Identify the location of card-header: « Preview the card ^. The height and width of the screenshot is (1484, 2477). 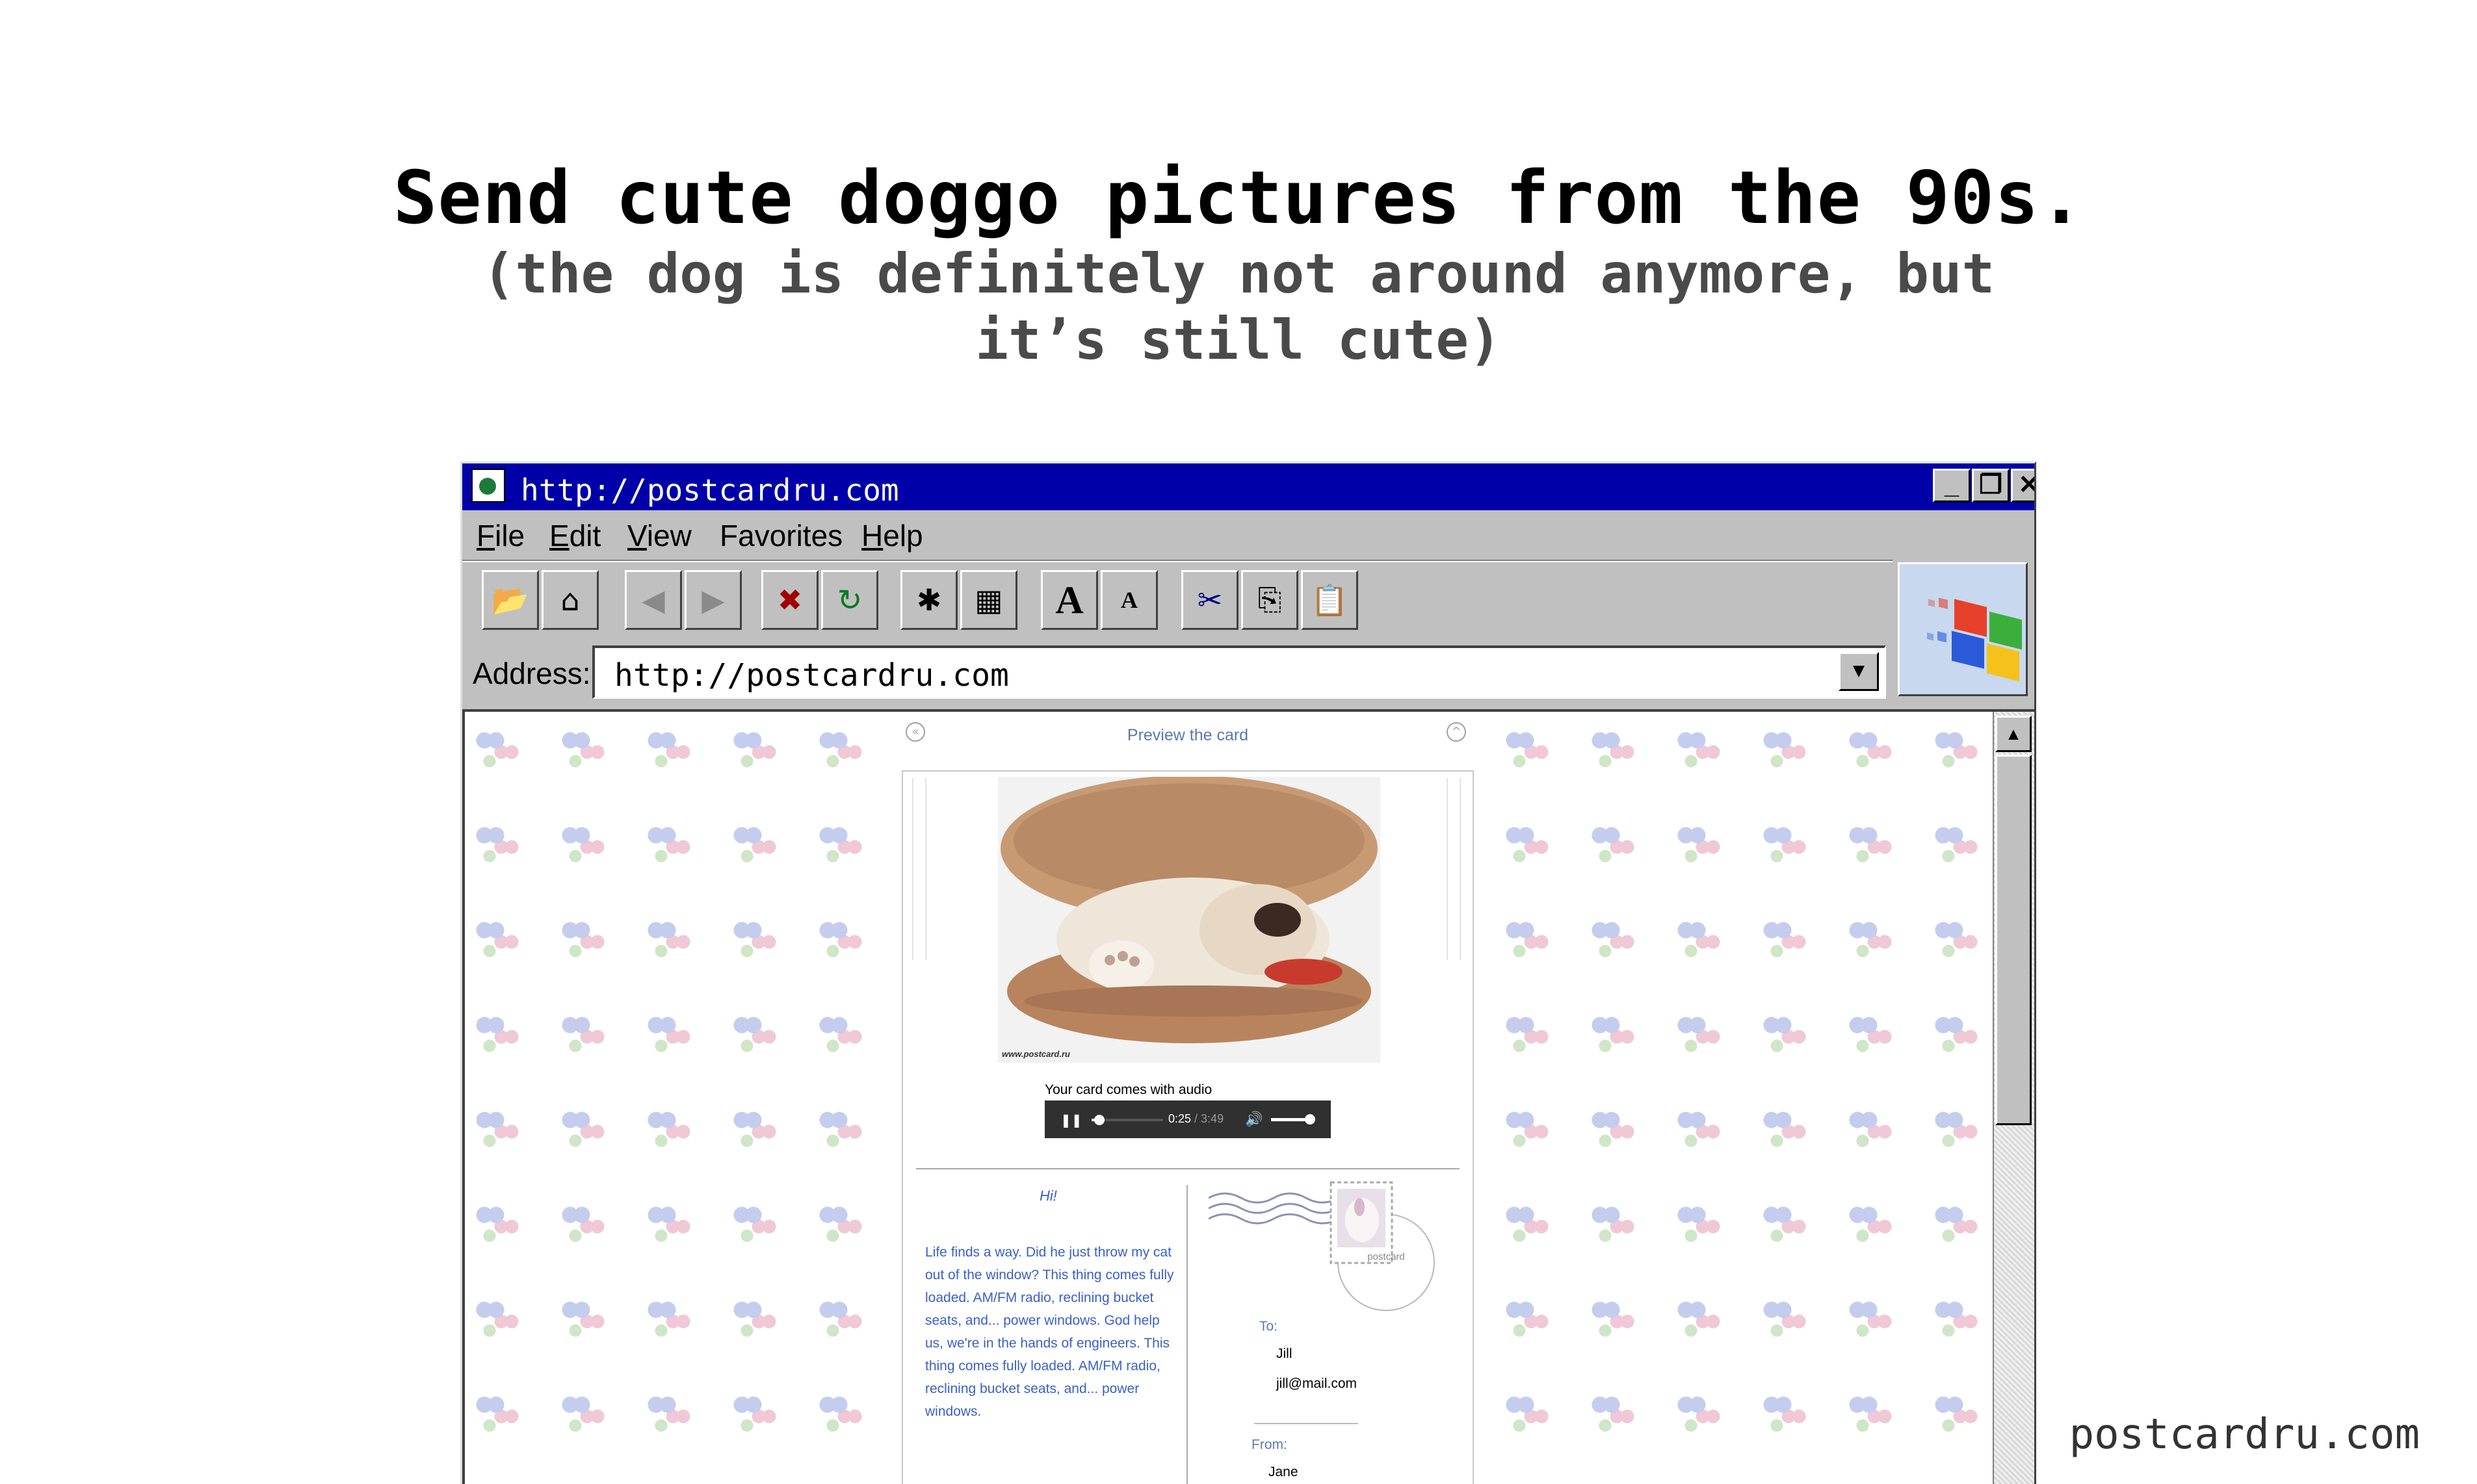
(1188, 741).